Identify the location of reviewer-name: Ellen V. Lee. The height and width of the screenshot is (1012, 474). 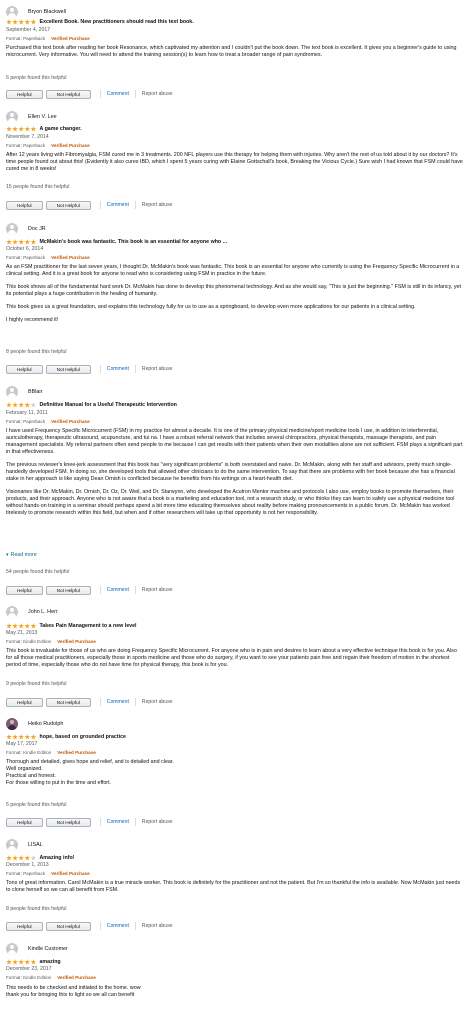
(42, 117).